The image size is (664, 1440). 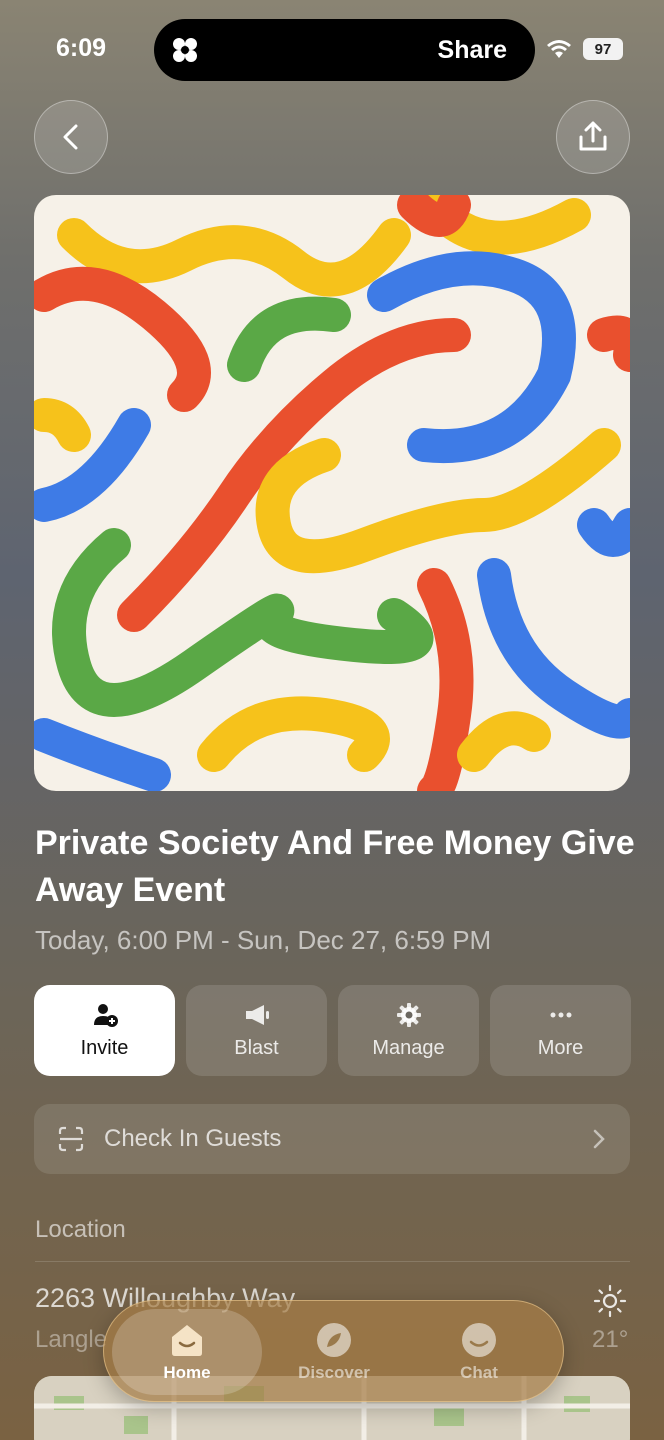 What do you see at coordinates (80, 1229) in the screenshot?
I see `location-section-label: Location` at bounding box center [80, 1229].